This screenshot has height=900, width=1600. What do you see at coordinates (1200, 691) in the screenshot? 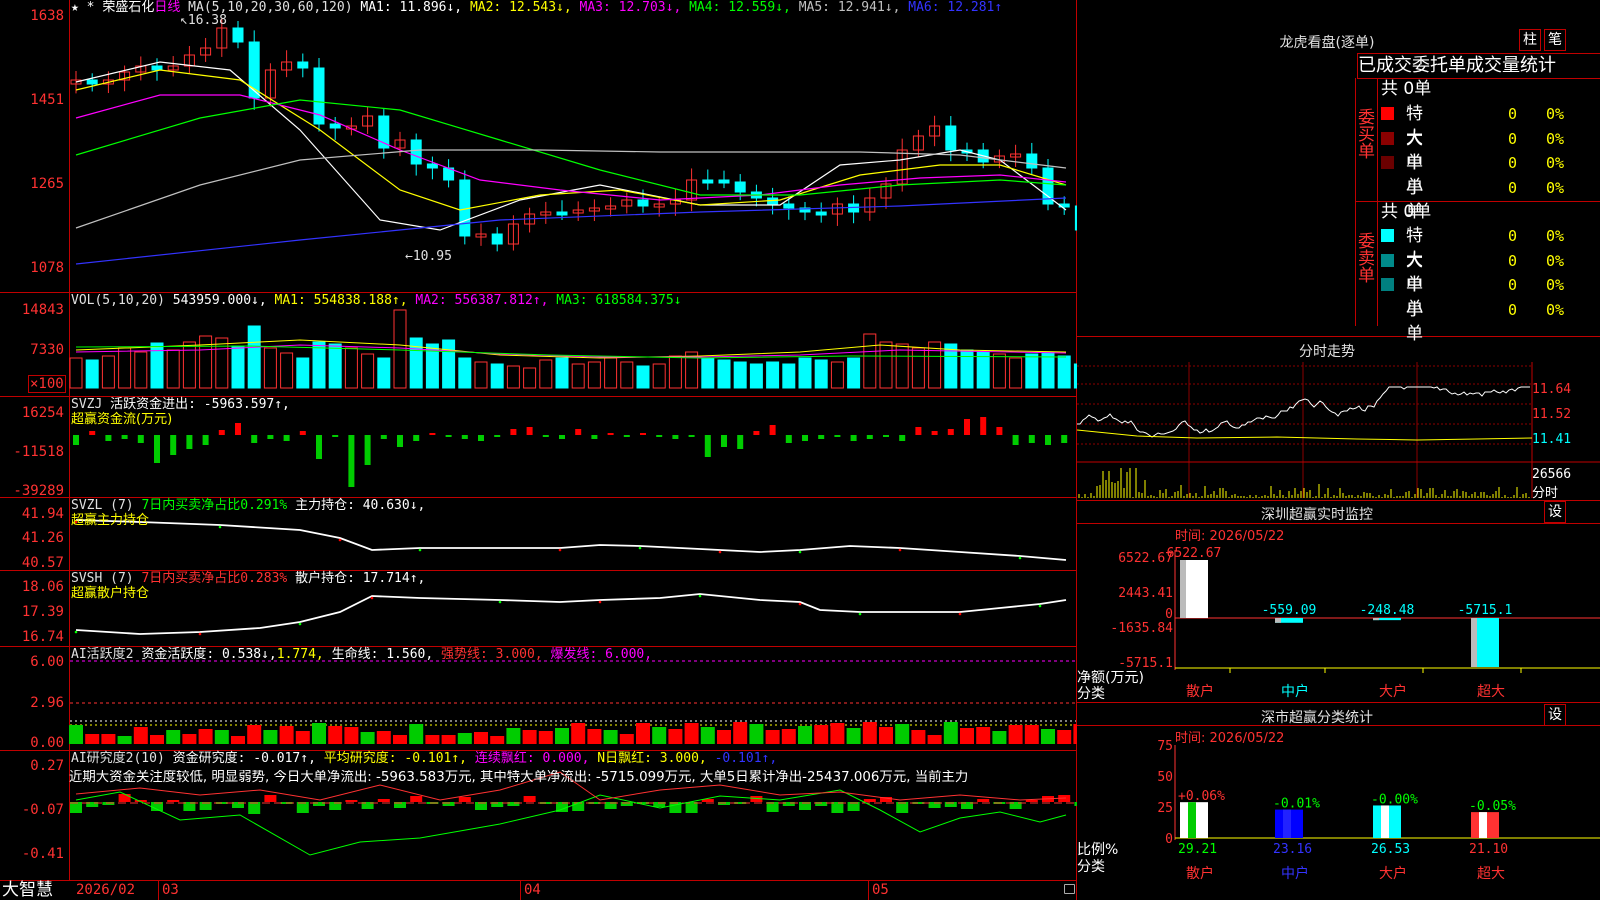
I see `monitor-category-label: 散户` at bounding box center [1200, 691].